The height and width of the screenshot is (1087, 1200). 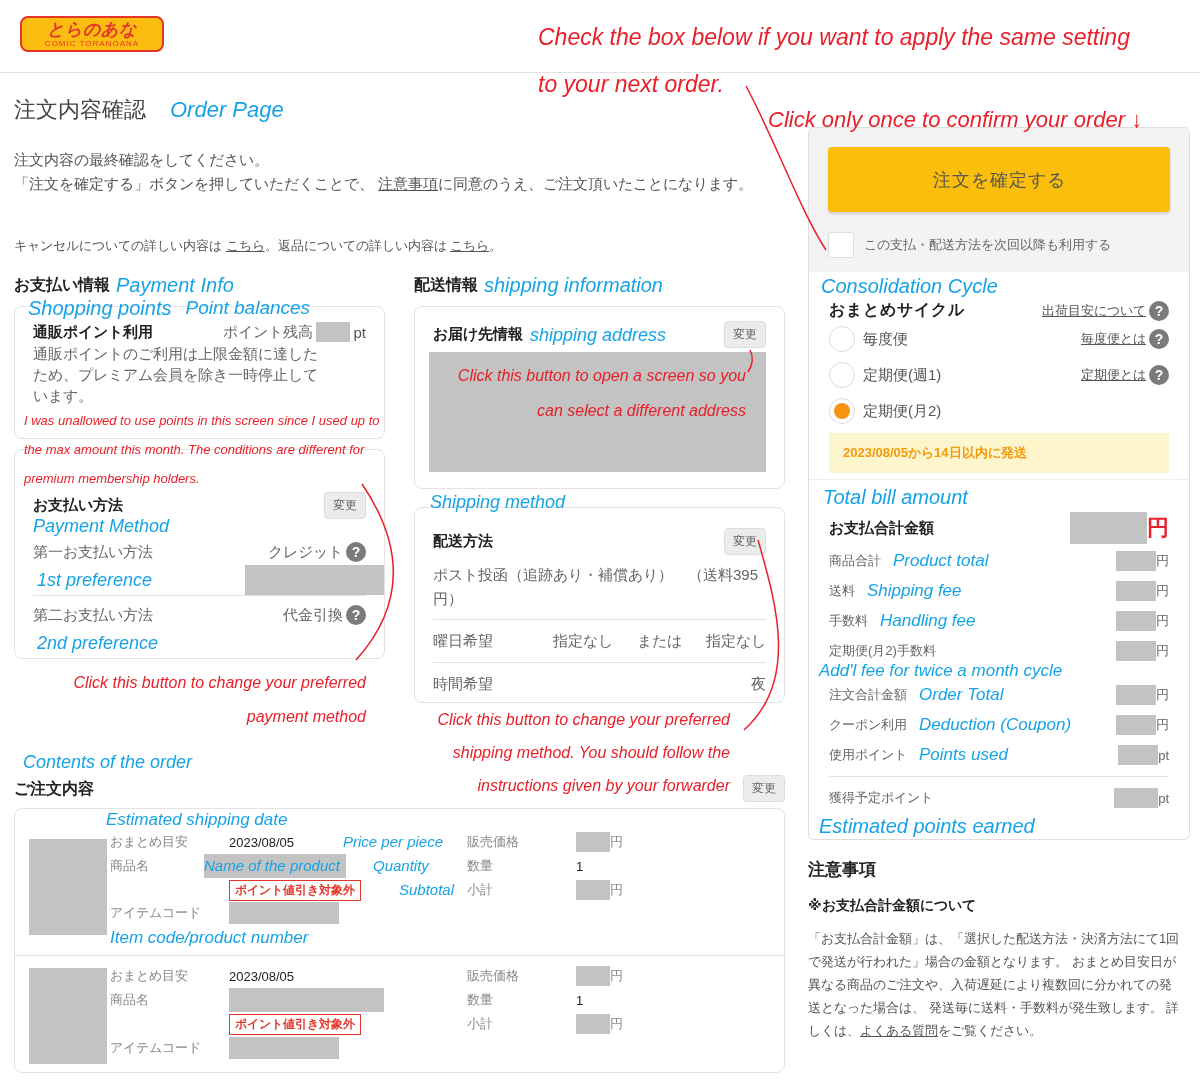 I want to click on method-value: 代金引換, so click(x=313, y=615).